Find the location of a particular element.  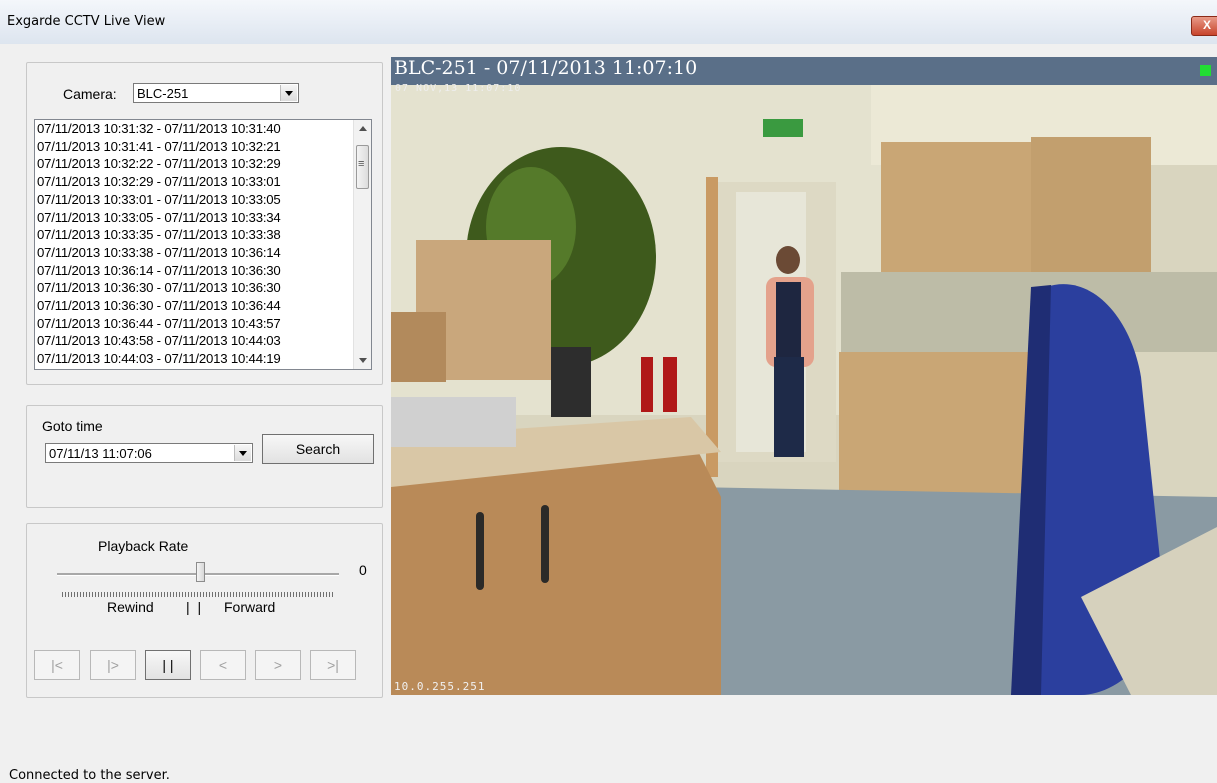

play-icon: |> is located at coordinates (113, 665).